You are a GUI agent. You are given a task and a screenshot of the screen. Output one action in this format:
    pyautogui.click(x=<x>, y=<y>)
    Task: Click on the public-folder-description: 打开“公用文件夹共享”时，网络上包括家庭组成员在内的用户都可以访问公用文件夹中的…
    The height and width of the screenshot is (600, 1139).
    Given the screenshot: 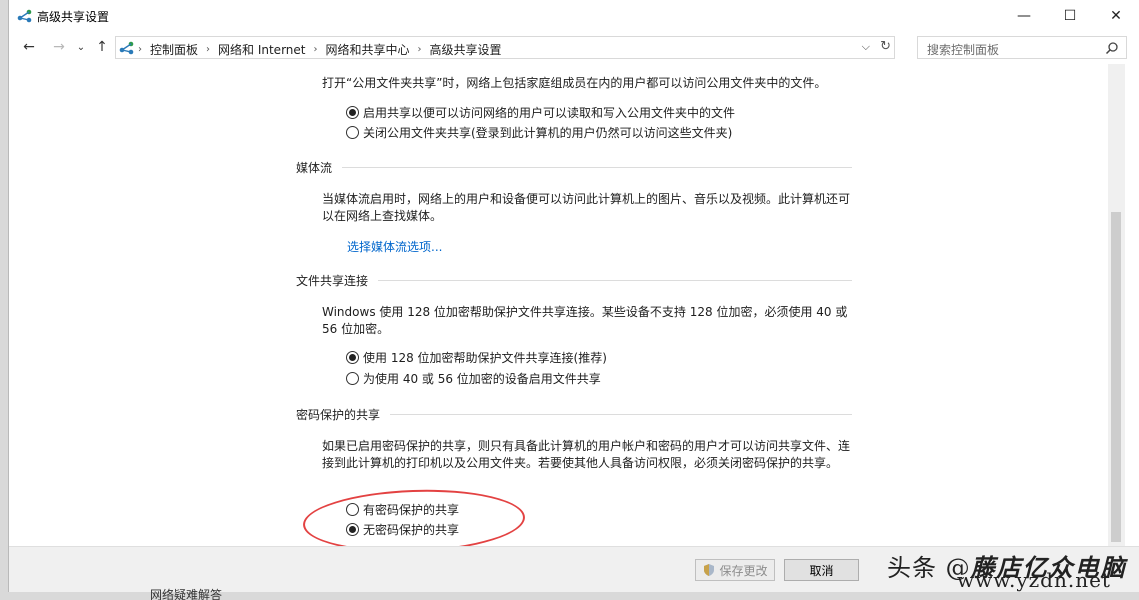 What is the action you would take?
    pyautogui.click(x=574, y=83)
    